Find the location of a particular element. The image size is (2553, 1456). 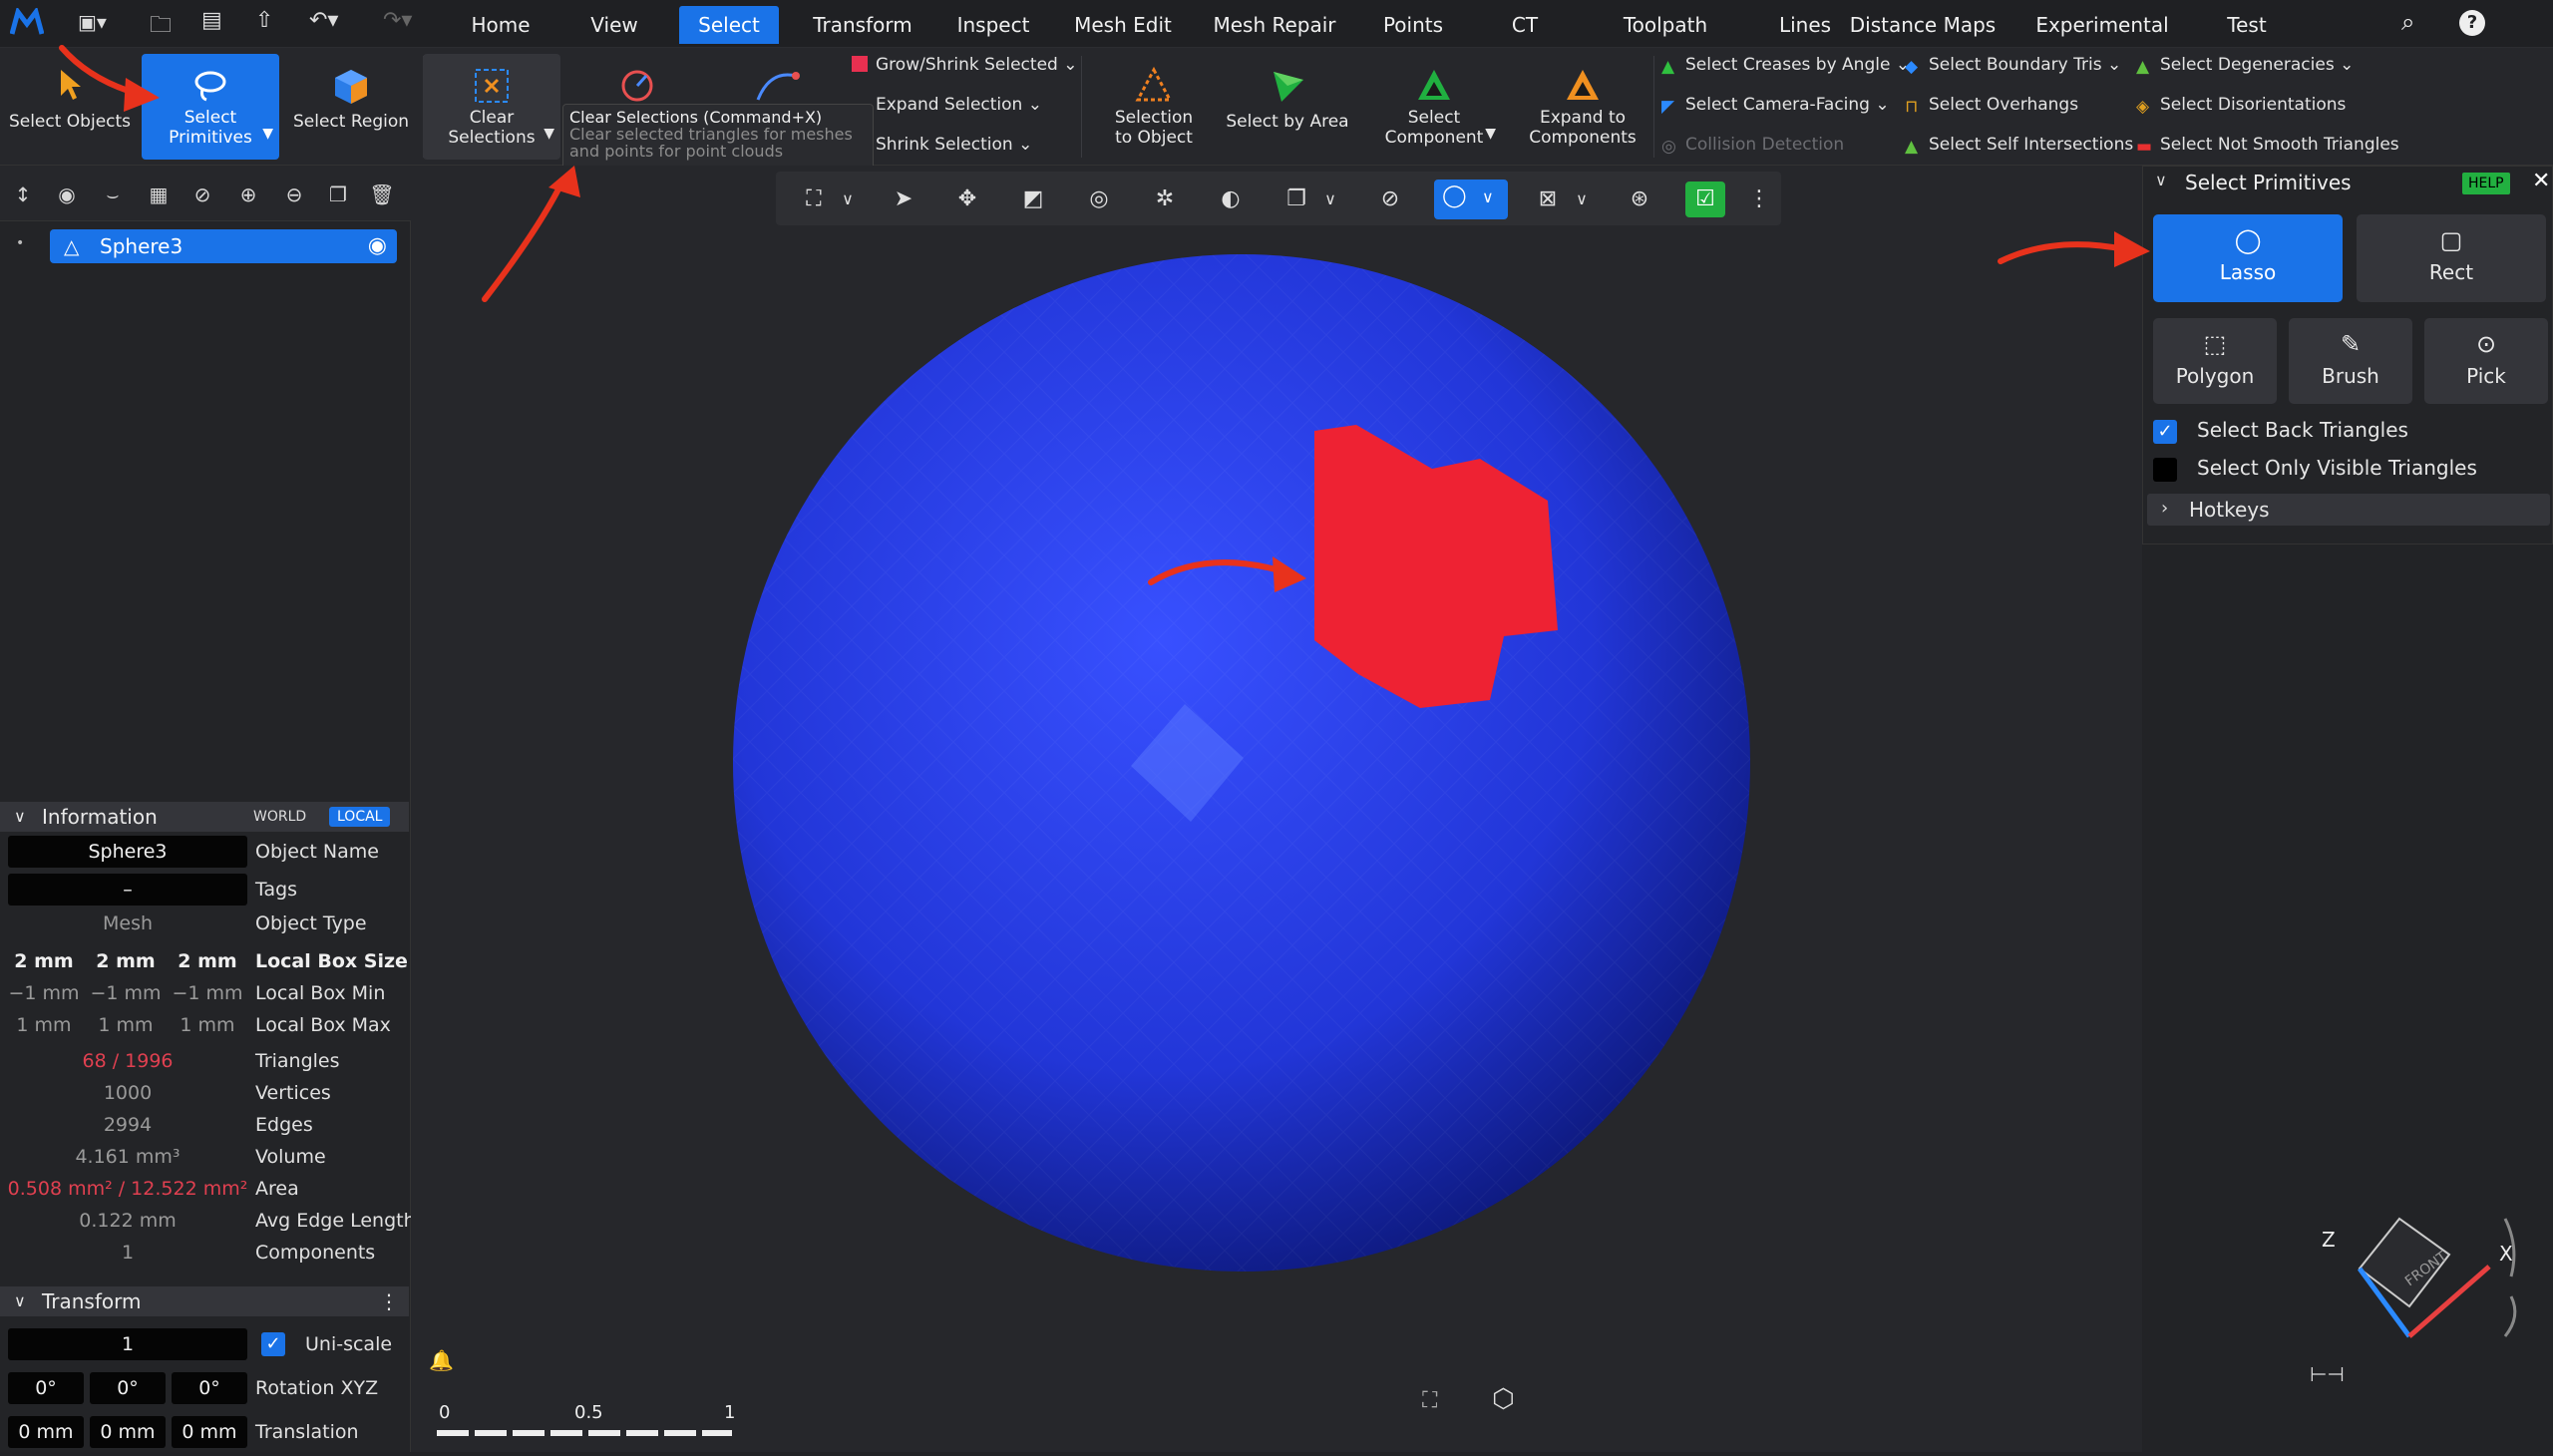

select-all-icon: ▦ is located at coordinates (159, 194).